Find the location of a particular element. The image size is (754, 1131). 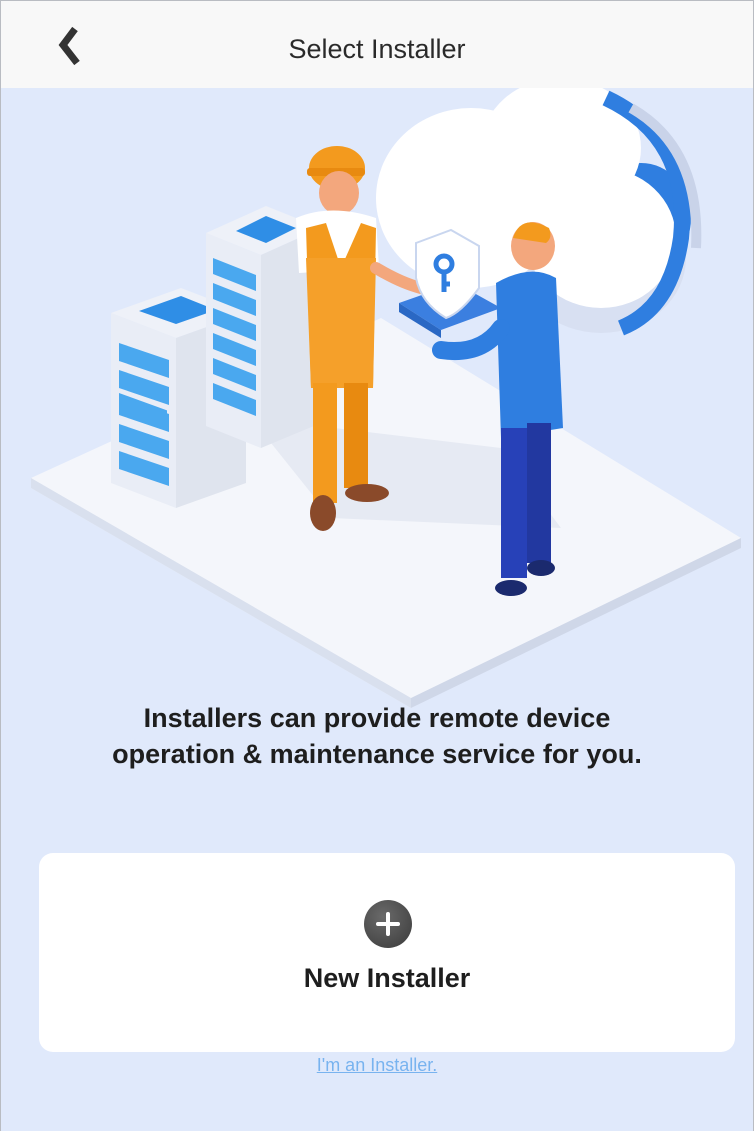

plus-circle-icon is located at coordinates (388, 924).